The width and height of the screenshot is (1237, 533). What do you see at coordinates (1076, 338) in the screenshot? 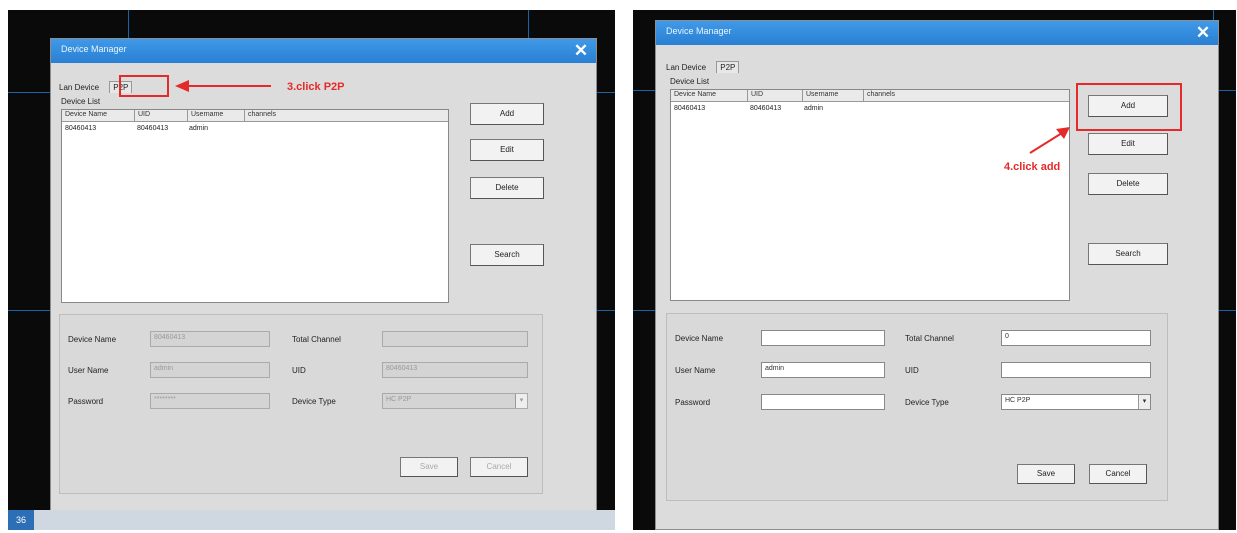
I see `total-channel-field: 0` at bounding box center [1076, 338].